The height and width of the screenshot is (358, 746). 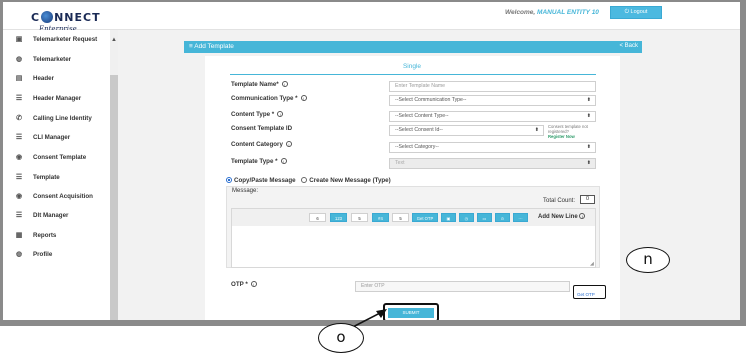 I want to click on callout-arrow, so click(x=366, y=320).